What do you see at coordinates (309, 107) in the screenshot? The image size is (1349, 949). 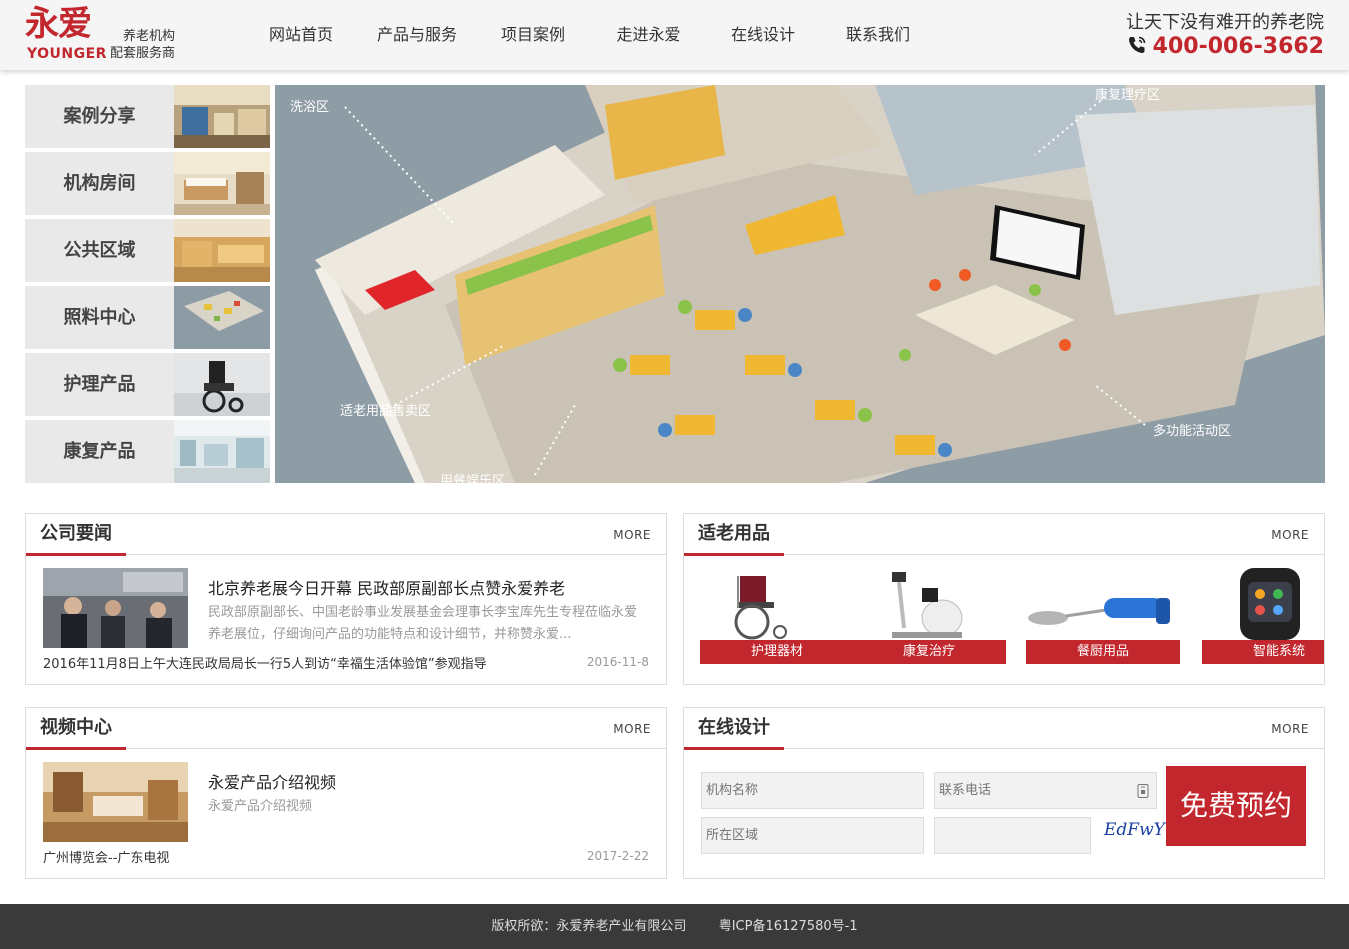 I see `banner-label-bath: 洗浴区` at bounding box center [309, 107].